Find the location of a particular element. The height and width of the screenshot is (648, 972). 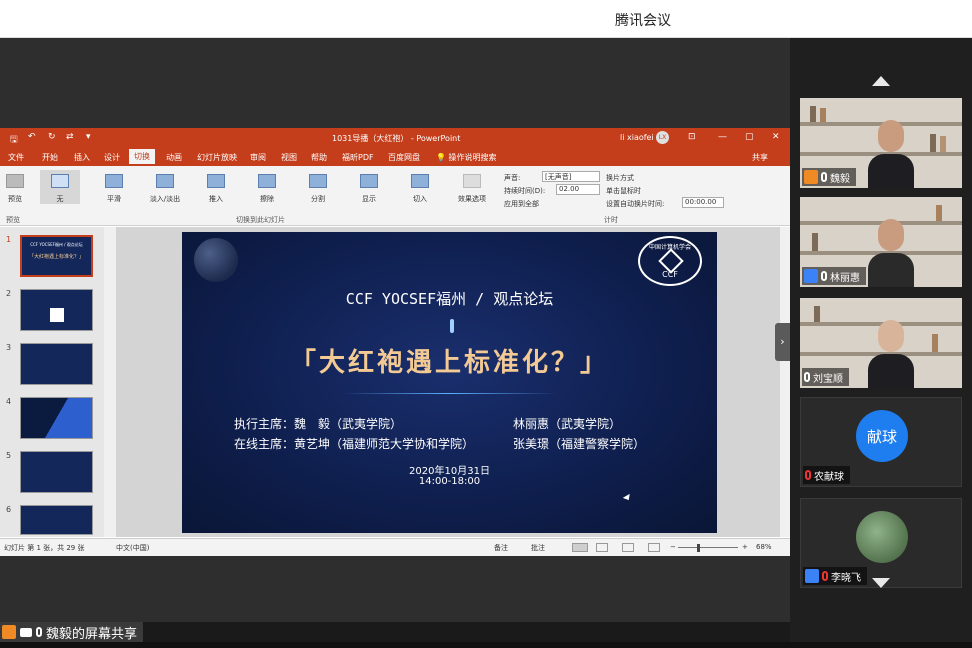

minimize-icon: — is located at coordinates (722, 137).